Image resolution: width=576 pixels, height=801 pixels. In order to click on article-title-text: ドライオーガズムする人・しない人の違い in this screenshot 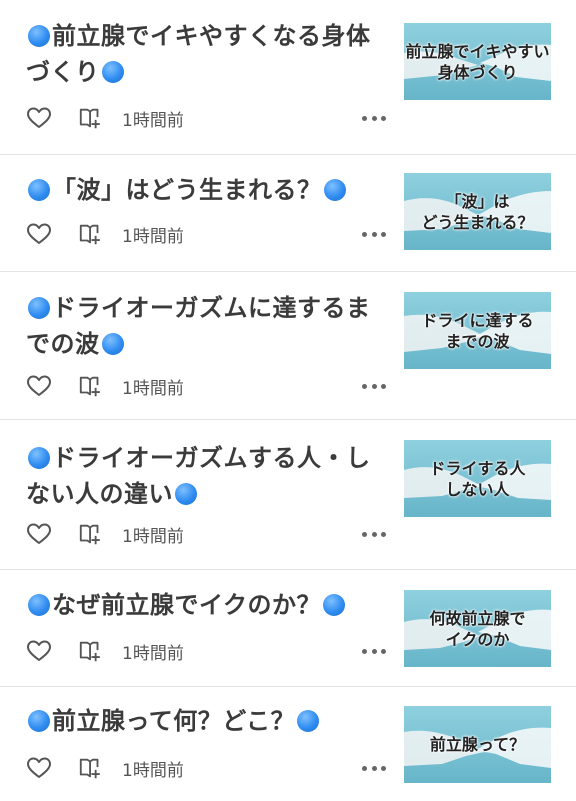, I will do `click(198, 476)`.